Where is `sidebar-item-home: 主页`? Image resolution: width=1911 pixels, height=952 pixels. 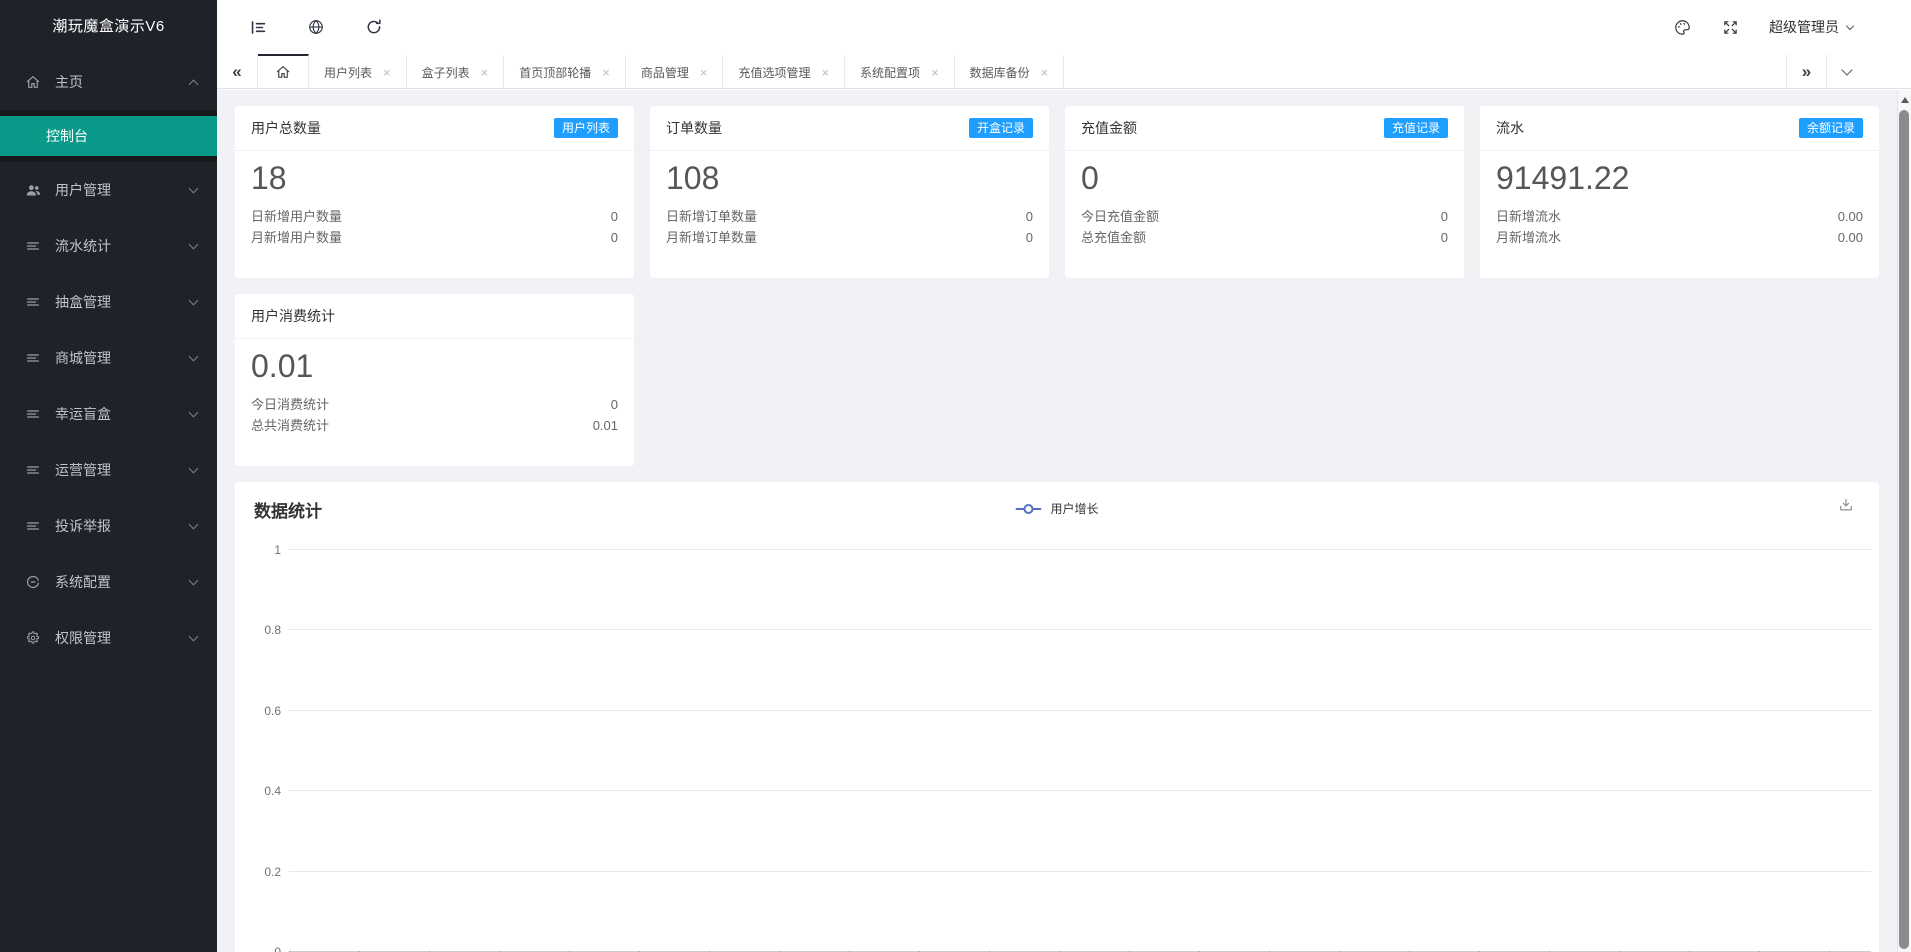 sidebar-item-home: 主页 is located at coordinates (108, 82).